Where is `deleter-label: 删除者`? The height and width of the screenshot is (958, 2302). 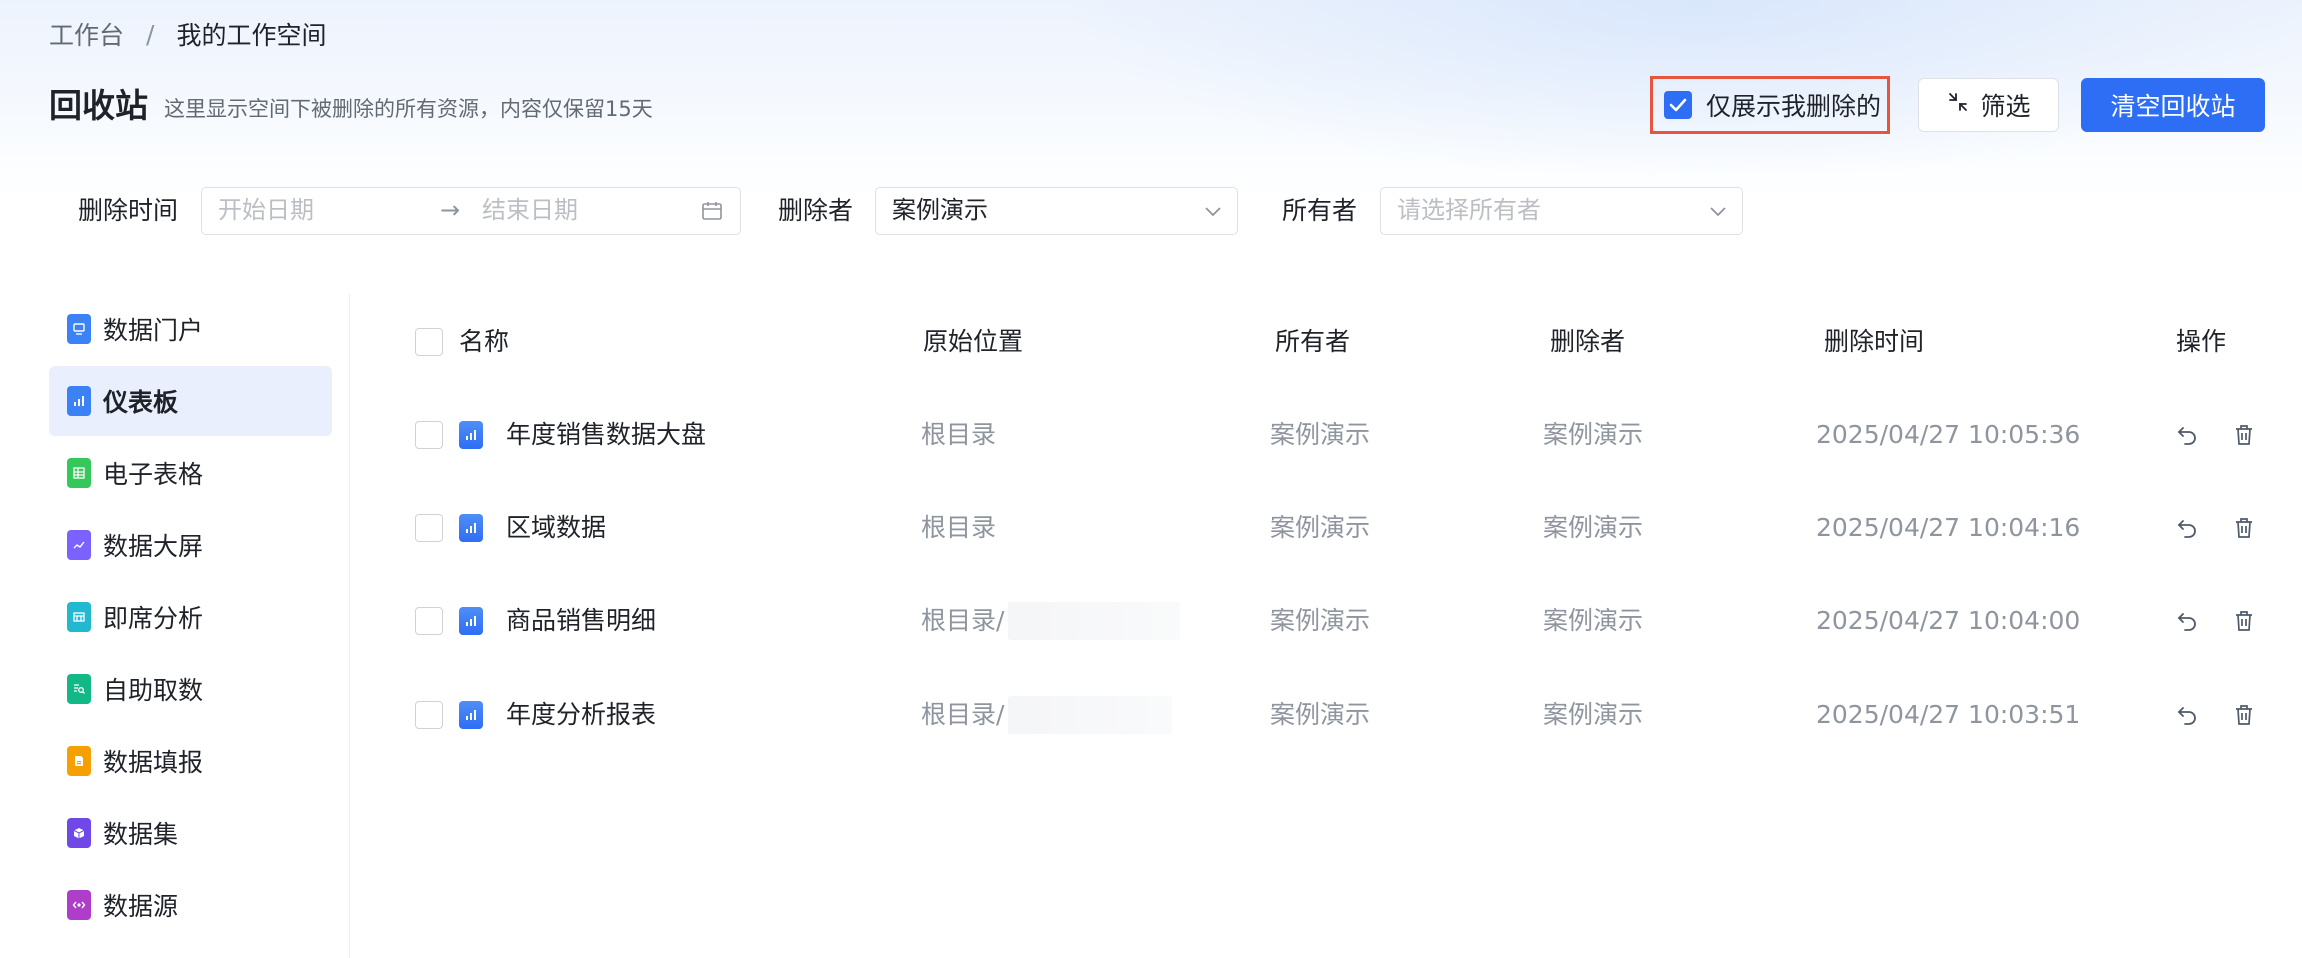
deleter-label: 删除者 is located at coordinates (816, 210).